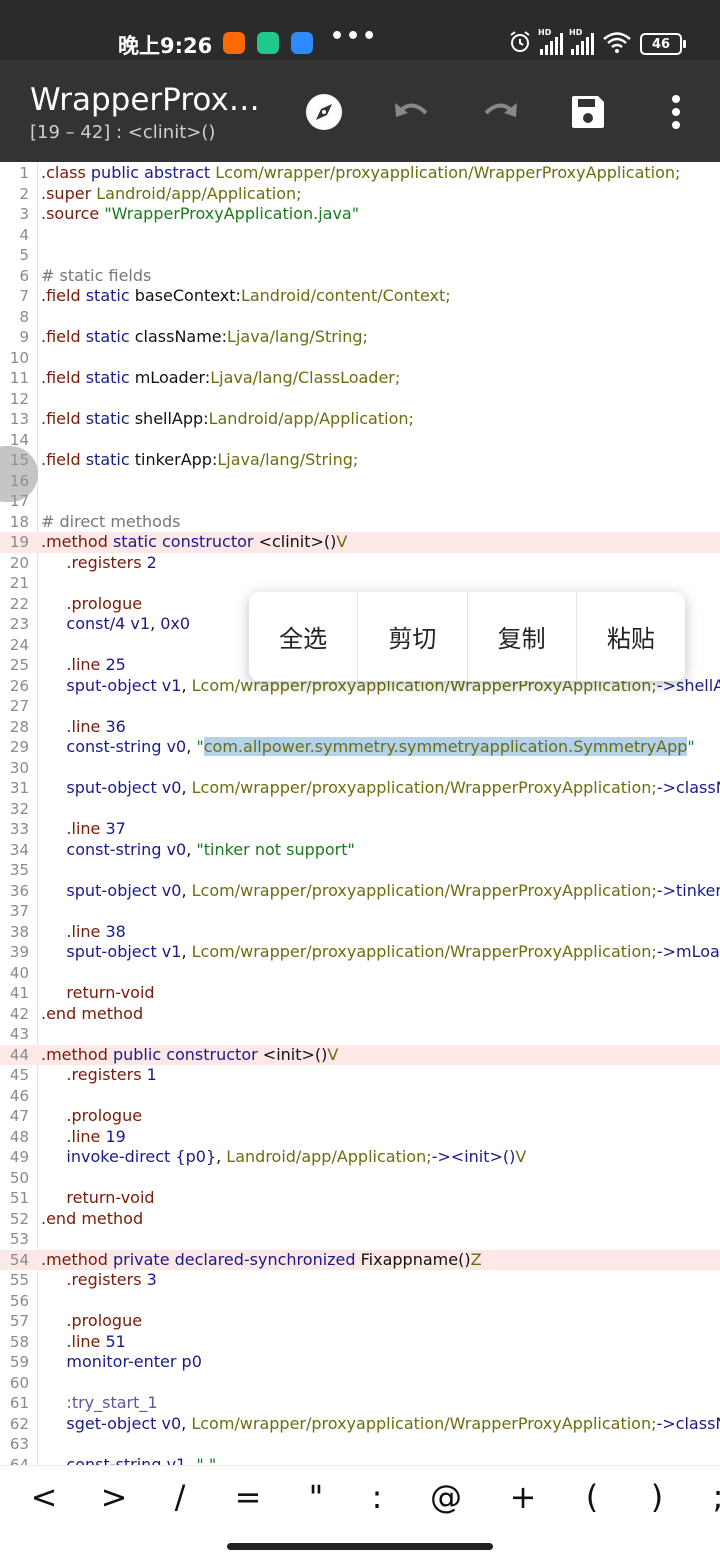 The height and width of the screenshot is (1561, 720). Describe the element at coordinates (360, 583) in the screenshot. I see `code-line: 21` at that location.